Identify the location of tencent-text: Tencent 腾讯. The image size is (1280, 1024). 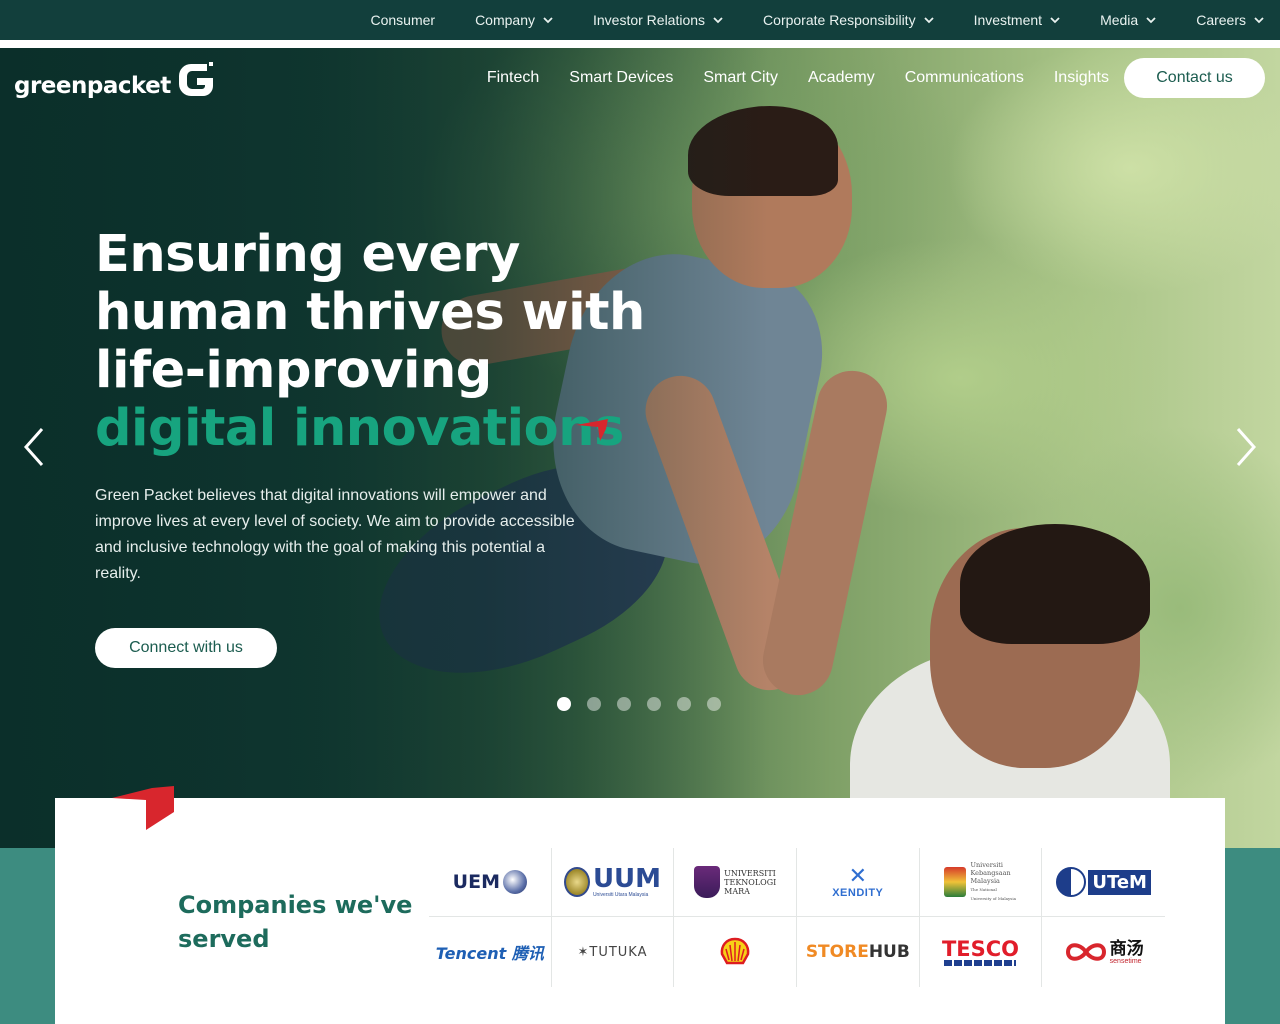
(489, 953).